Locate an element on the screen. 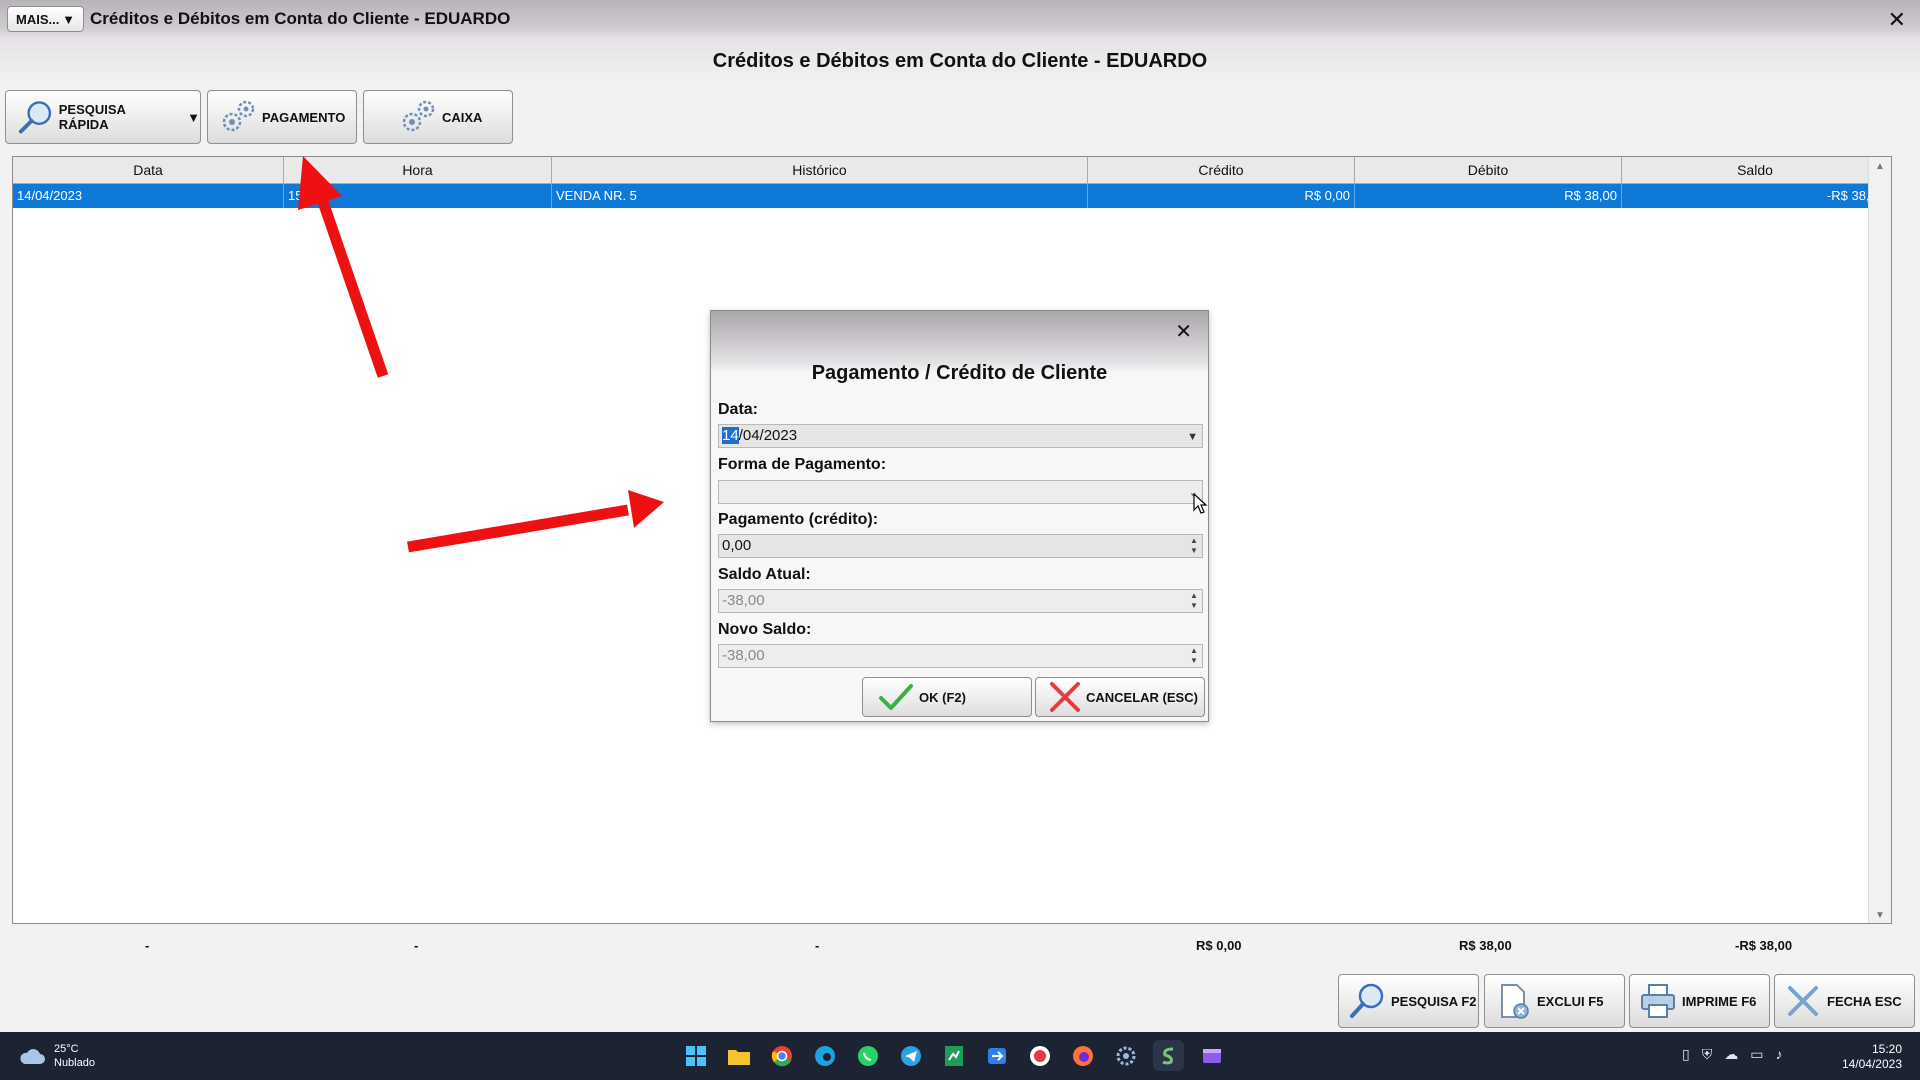 Image resolution: width=1920 pixels, height=1080 pixels. cancel-esc-button: CANCELAR (ESC) is located at coordinates (1120, 697).